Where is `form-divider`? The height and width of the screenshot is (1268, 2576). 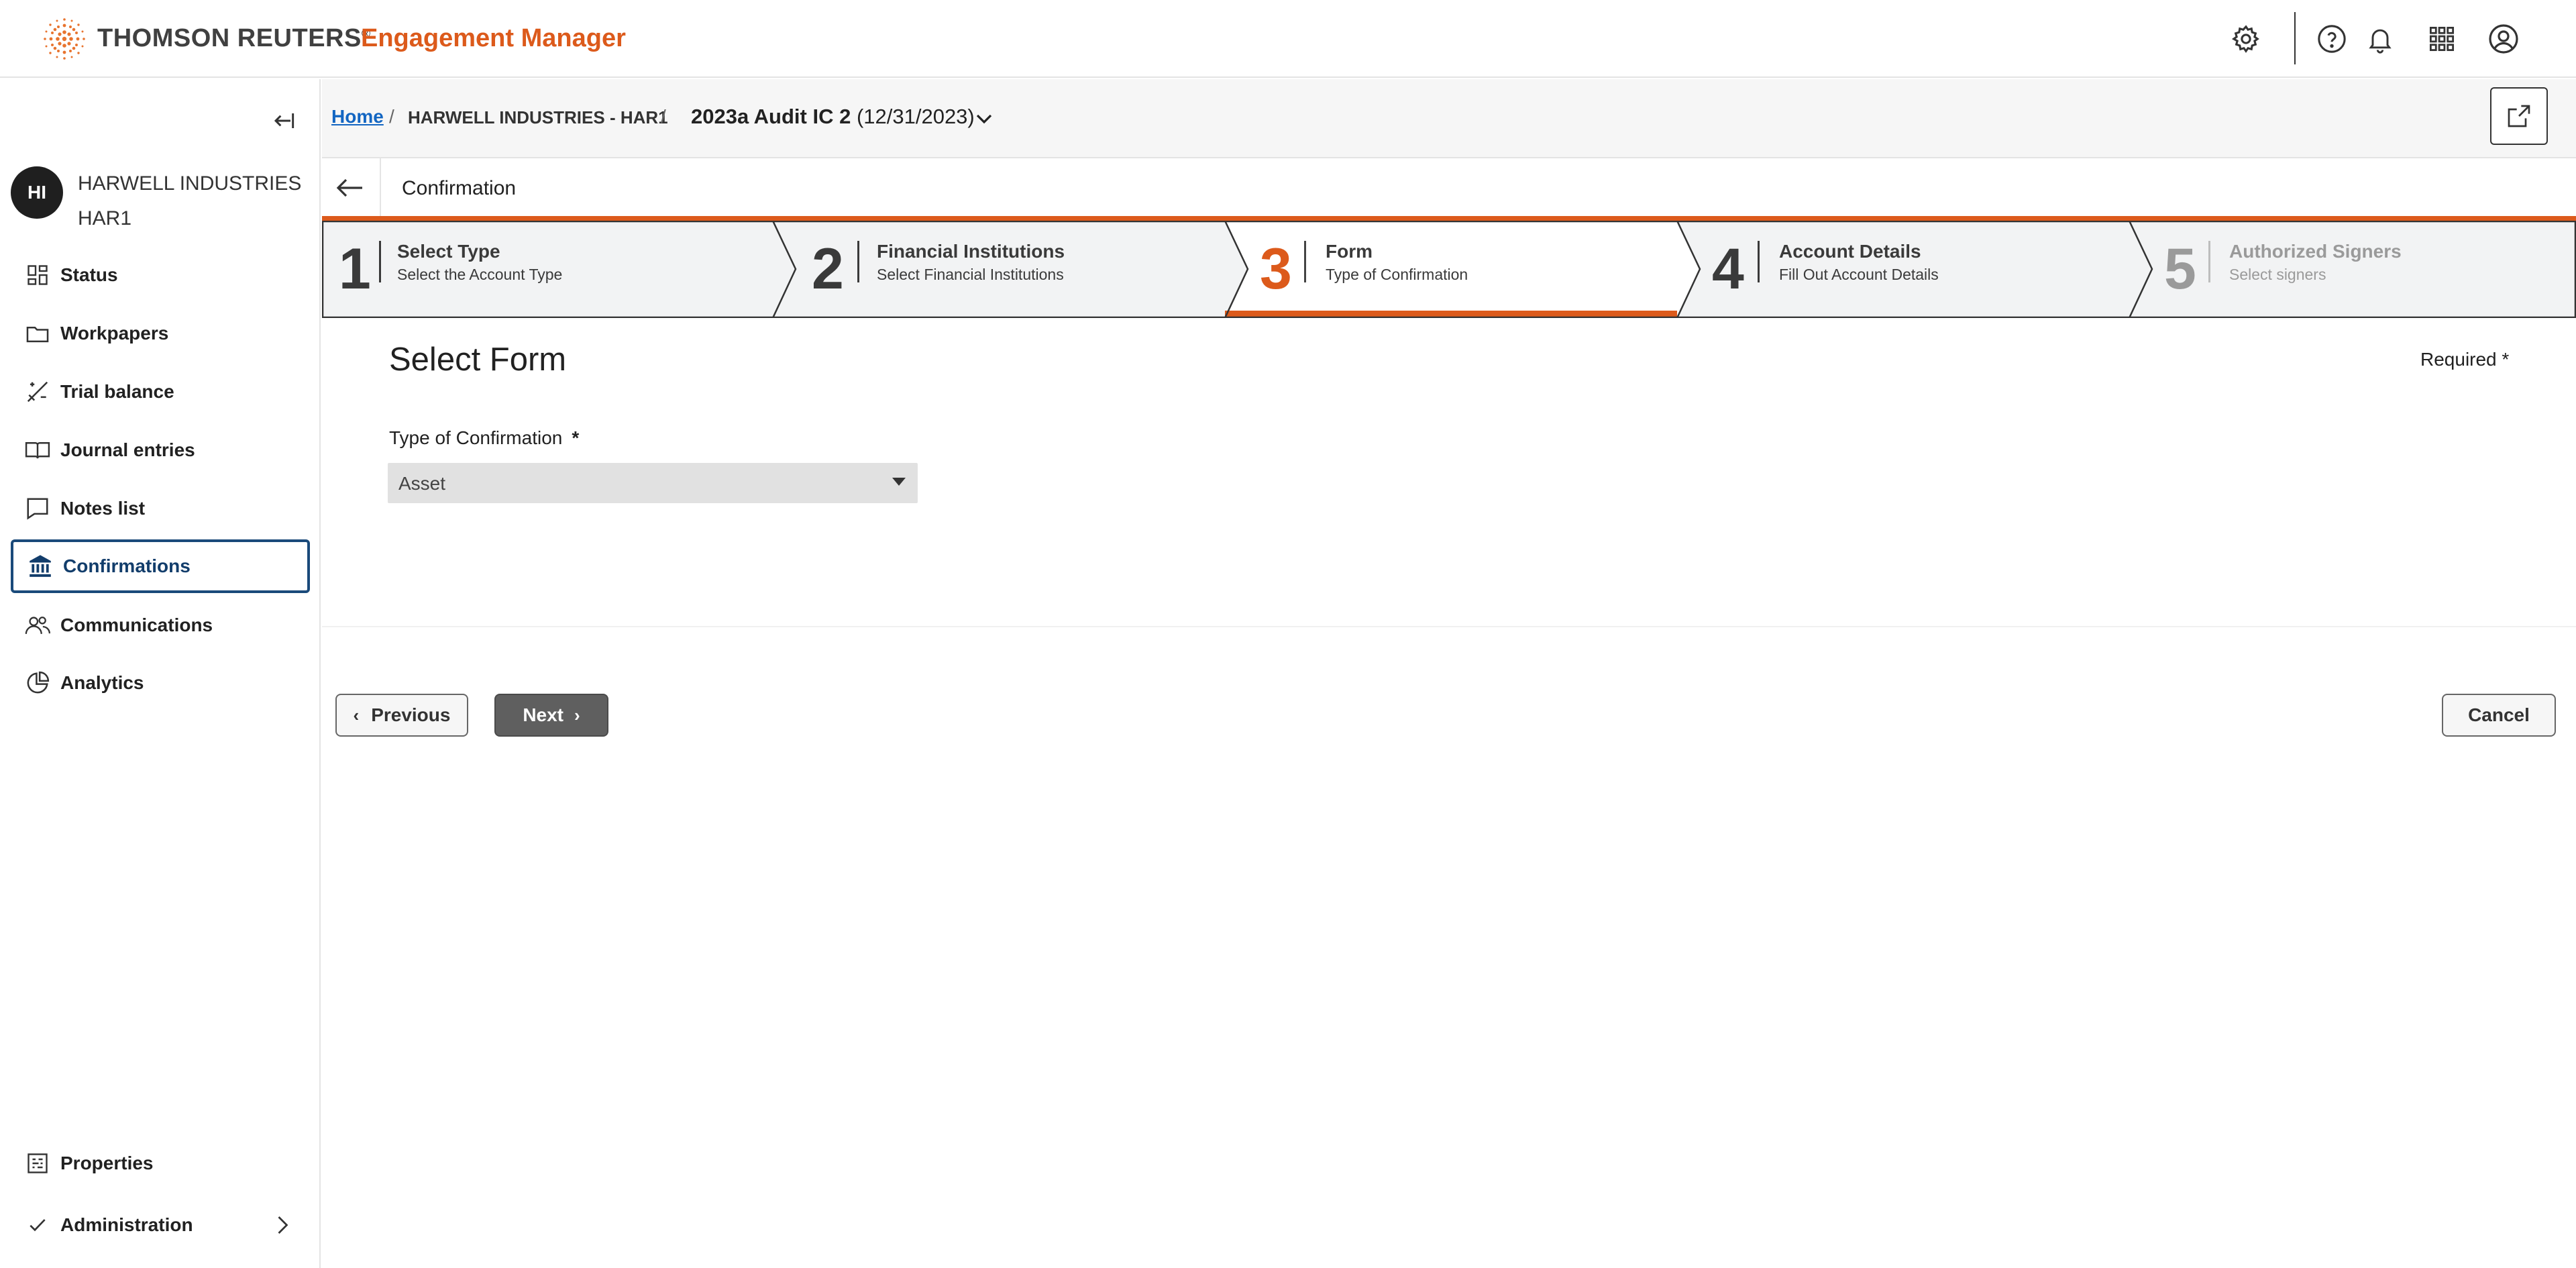 form-divider is located at coordinates (1449, 626).